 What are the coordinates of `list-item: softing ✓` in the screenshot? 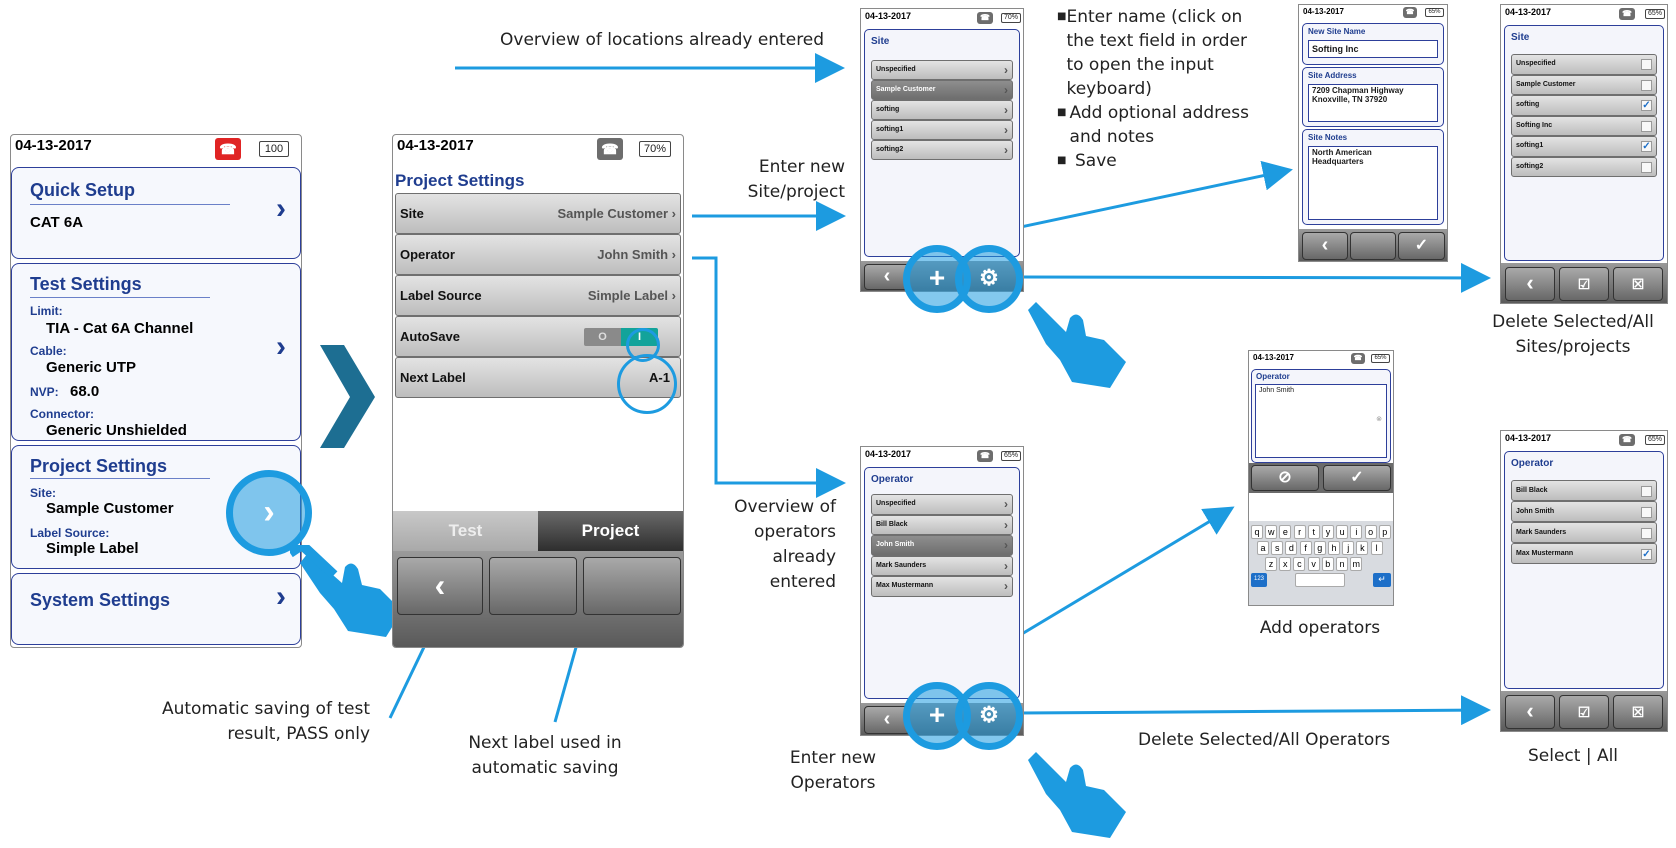 It's located at (1584, 105).